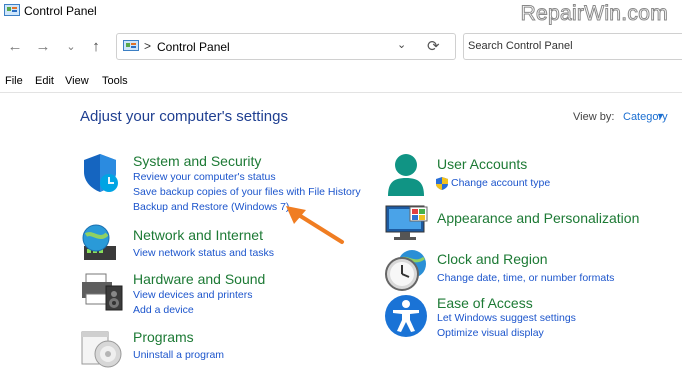 The height and width of the screenshot is (384, 682). I want to click on menu-bar: File Edit View Tools, so click(341, 81).